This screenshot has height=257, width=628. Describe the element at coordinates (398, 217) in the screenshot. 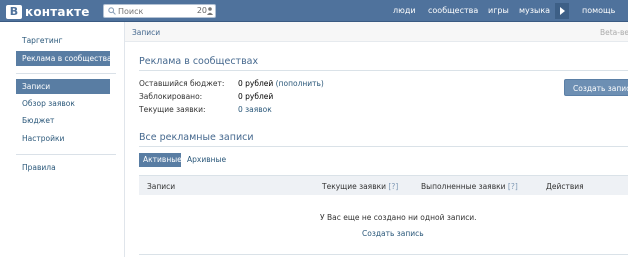

I see `empty-message: У Вас еще не создано ни одной записи.` at that location.